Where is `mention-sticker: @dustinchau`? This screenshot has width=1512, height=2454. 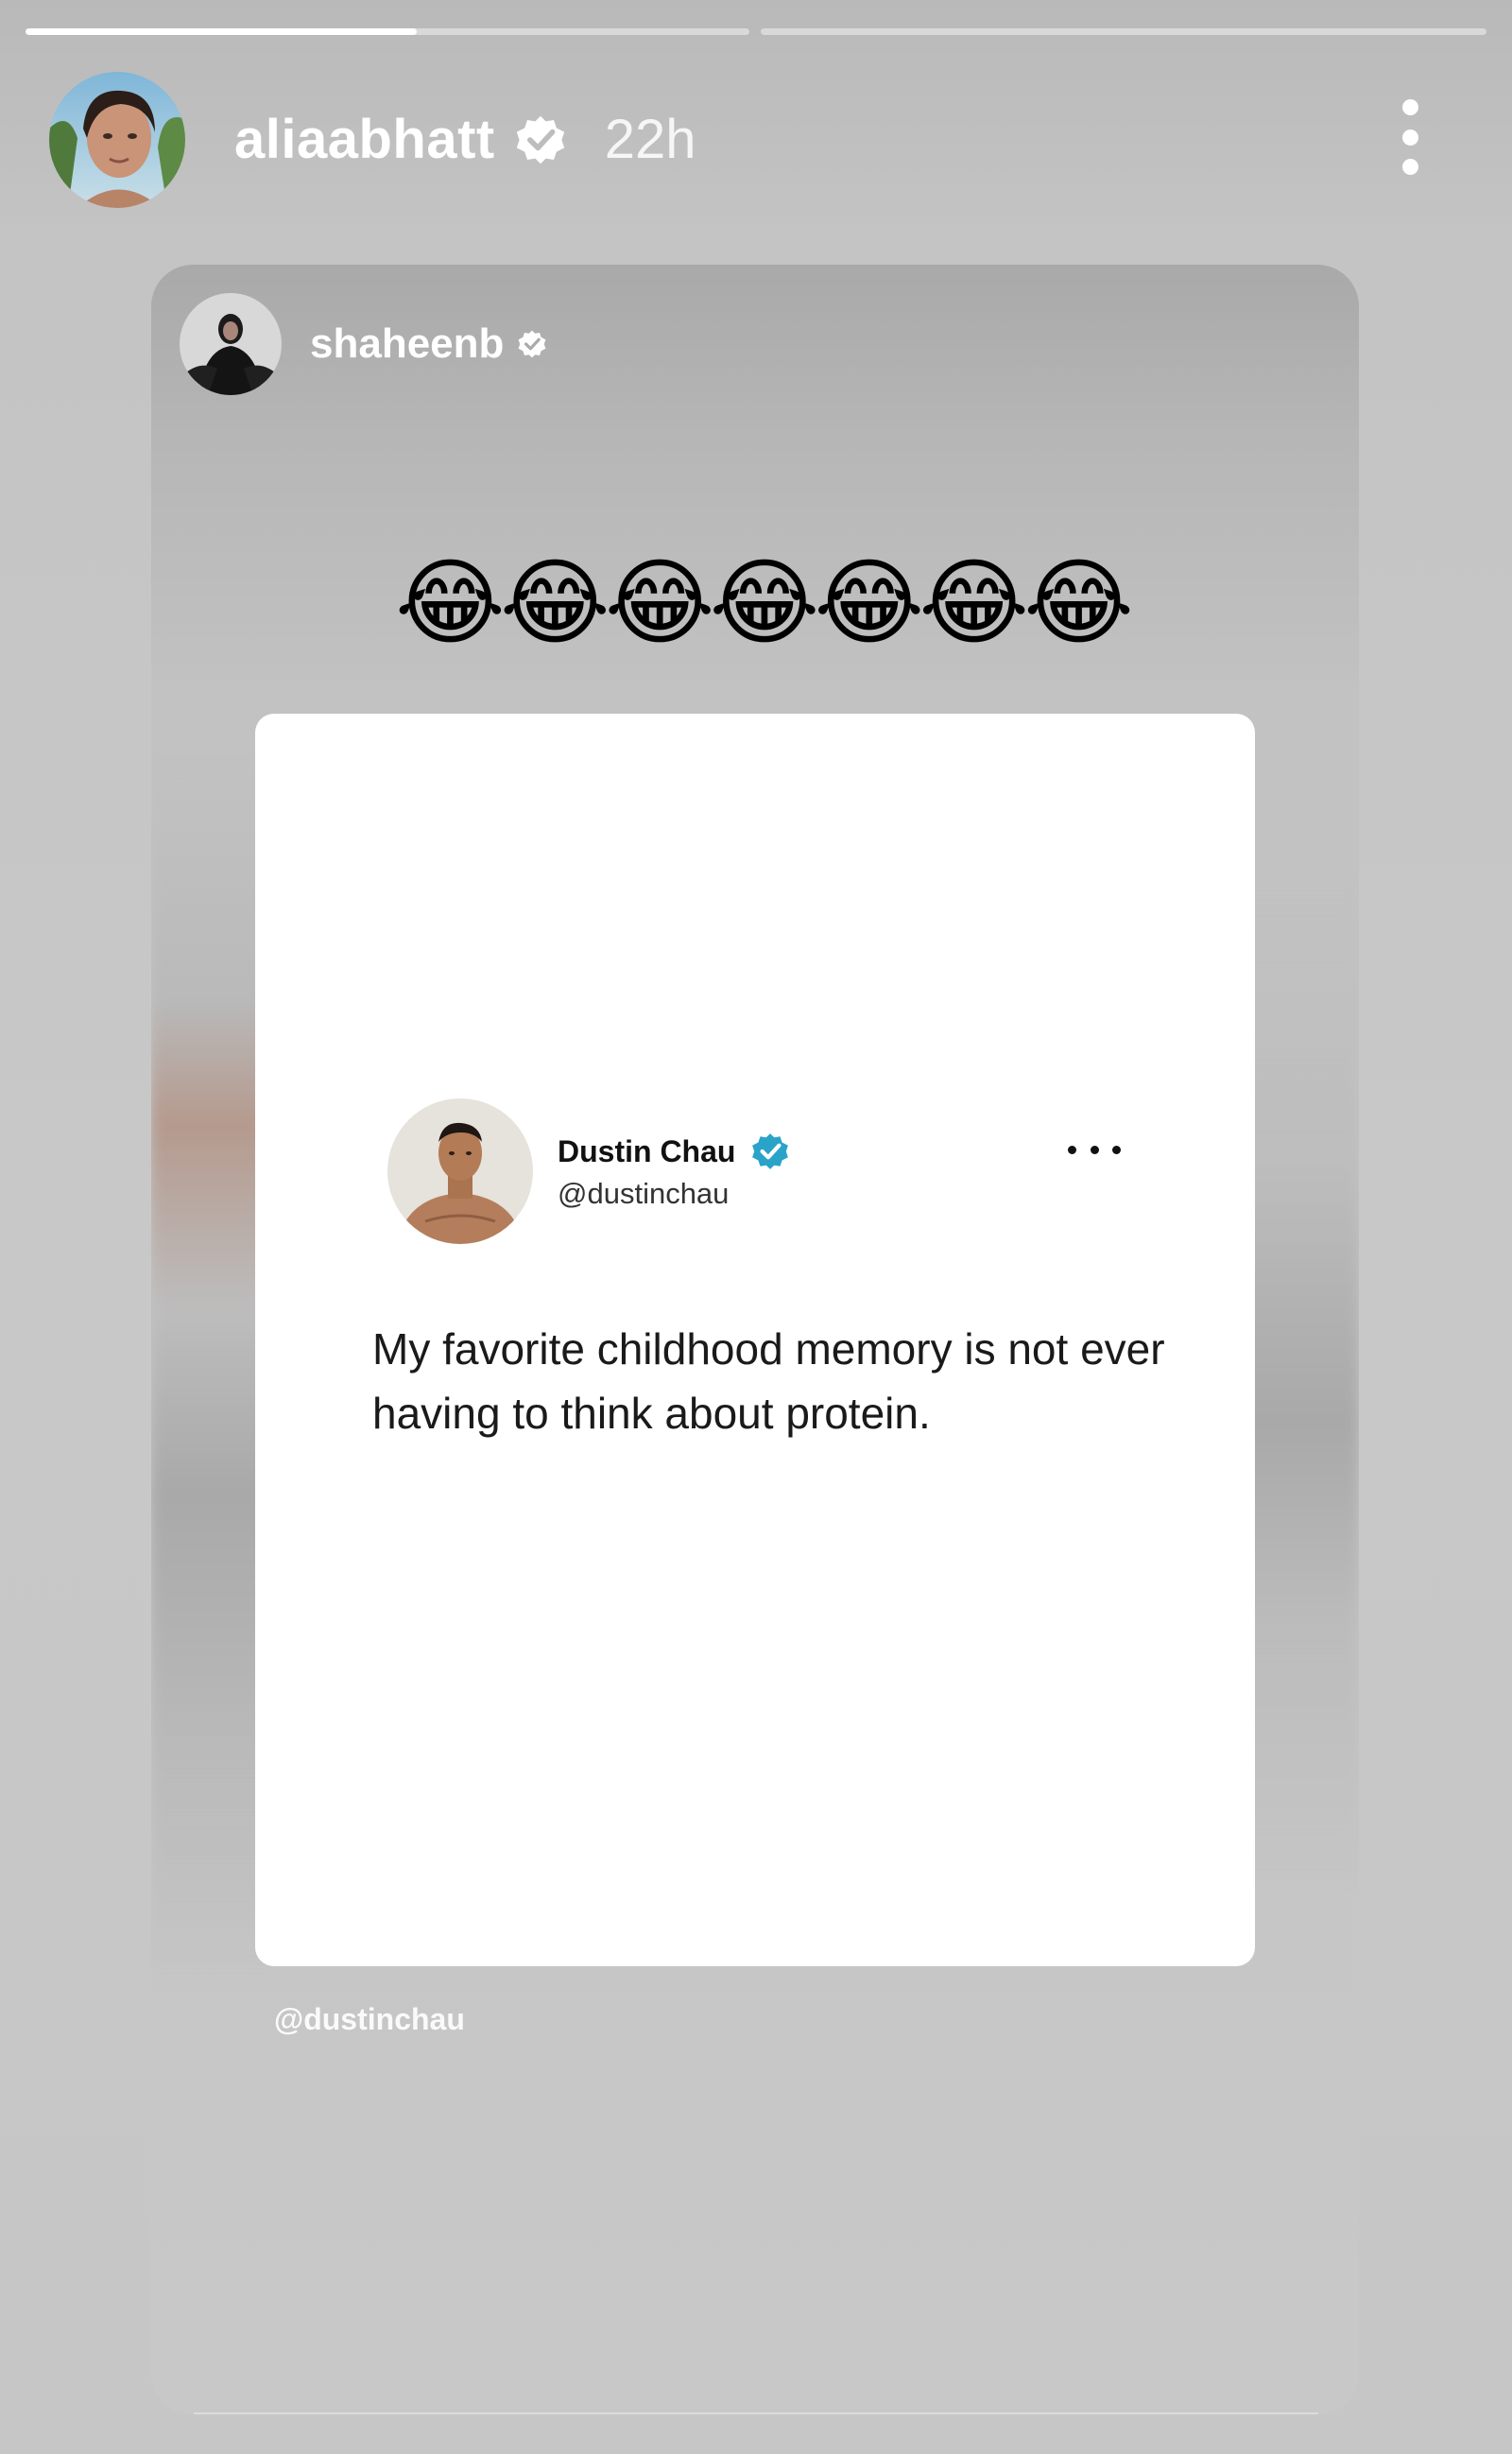
mention-sticker: @dustinchau is located at coordinates (369, 2020).